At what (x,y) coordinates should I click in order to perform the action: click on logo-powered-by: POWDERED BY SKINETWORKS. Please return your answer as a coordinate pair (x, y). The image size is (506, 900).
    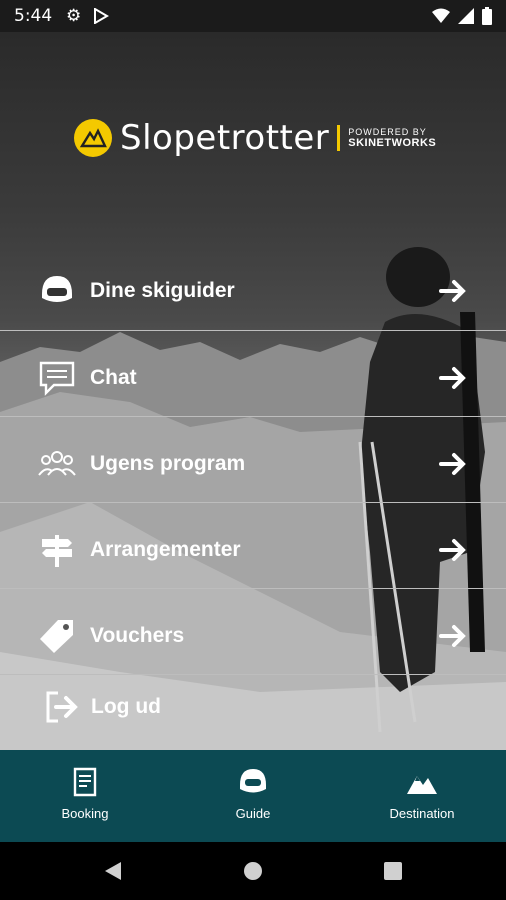
    Looking at the image, I should click on (392, 138).